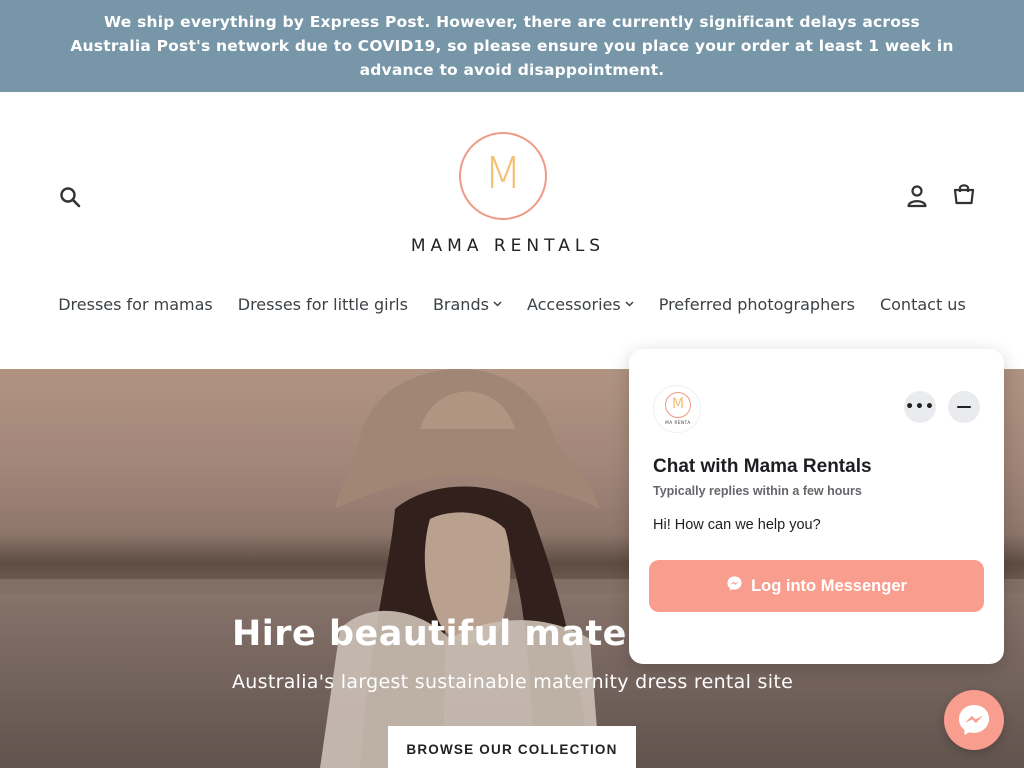 The width and height of the screenshot is (1024, 768). I want to click on browse-collection-button: BROWSE OUR COLLECTION, so click(512, 747).